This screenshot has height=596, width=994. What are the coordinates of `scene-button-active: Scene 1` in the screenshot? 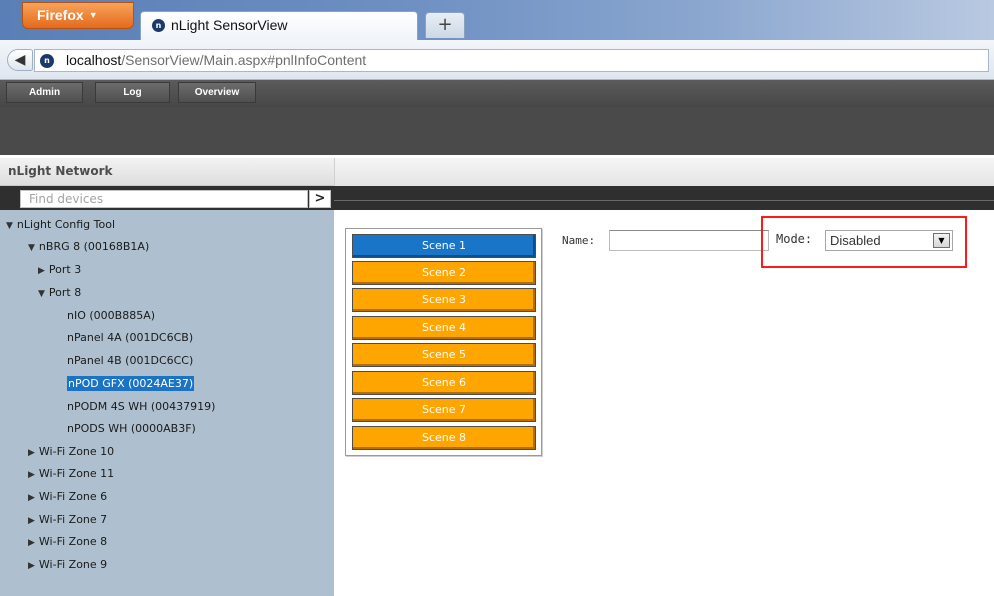 It's located at (444, 246).